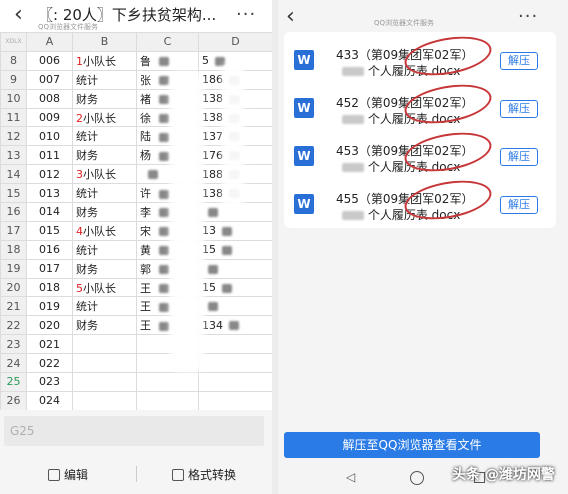 This screenshot has width=568, height=494. What do you see at coordinates (49, 306) in the screenshot?
I see `cell-a: 019` at bounding box center [49, 306].